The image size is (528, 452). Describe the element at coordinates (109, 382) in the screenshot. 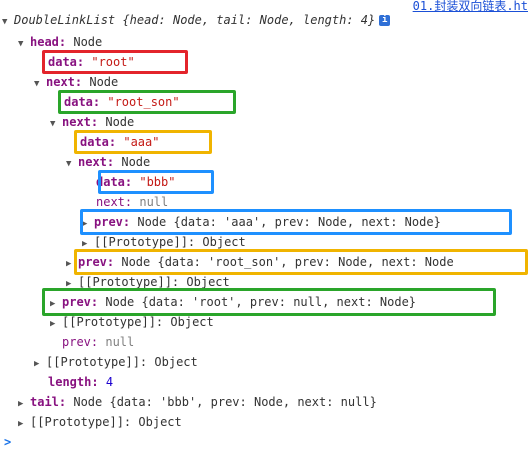

I see `length-value: 4` at that location.